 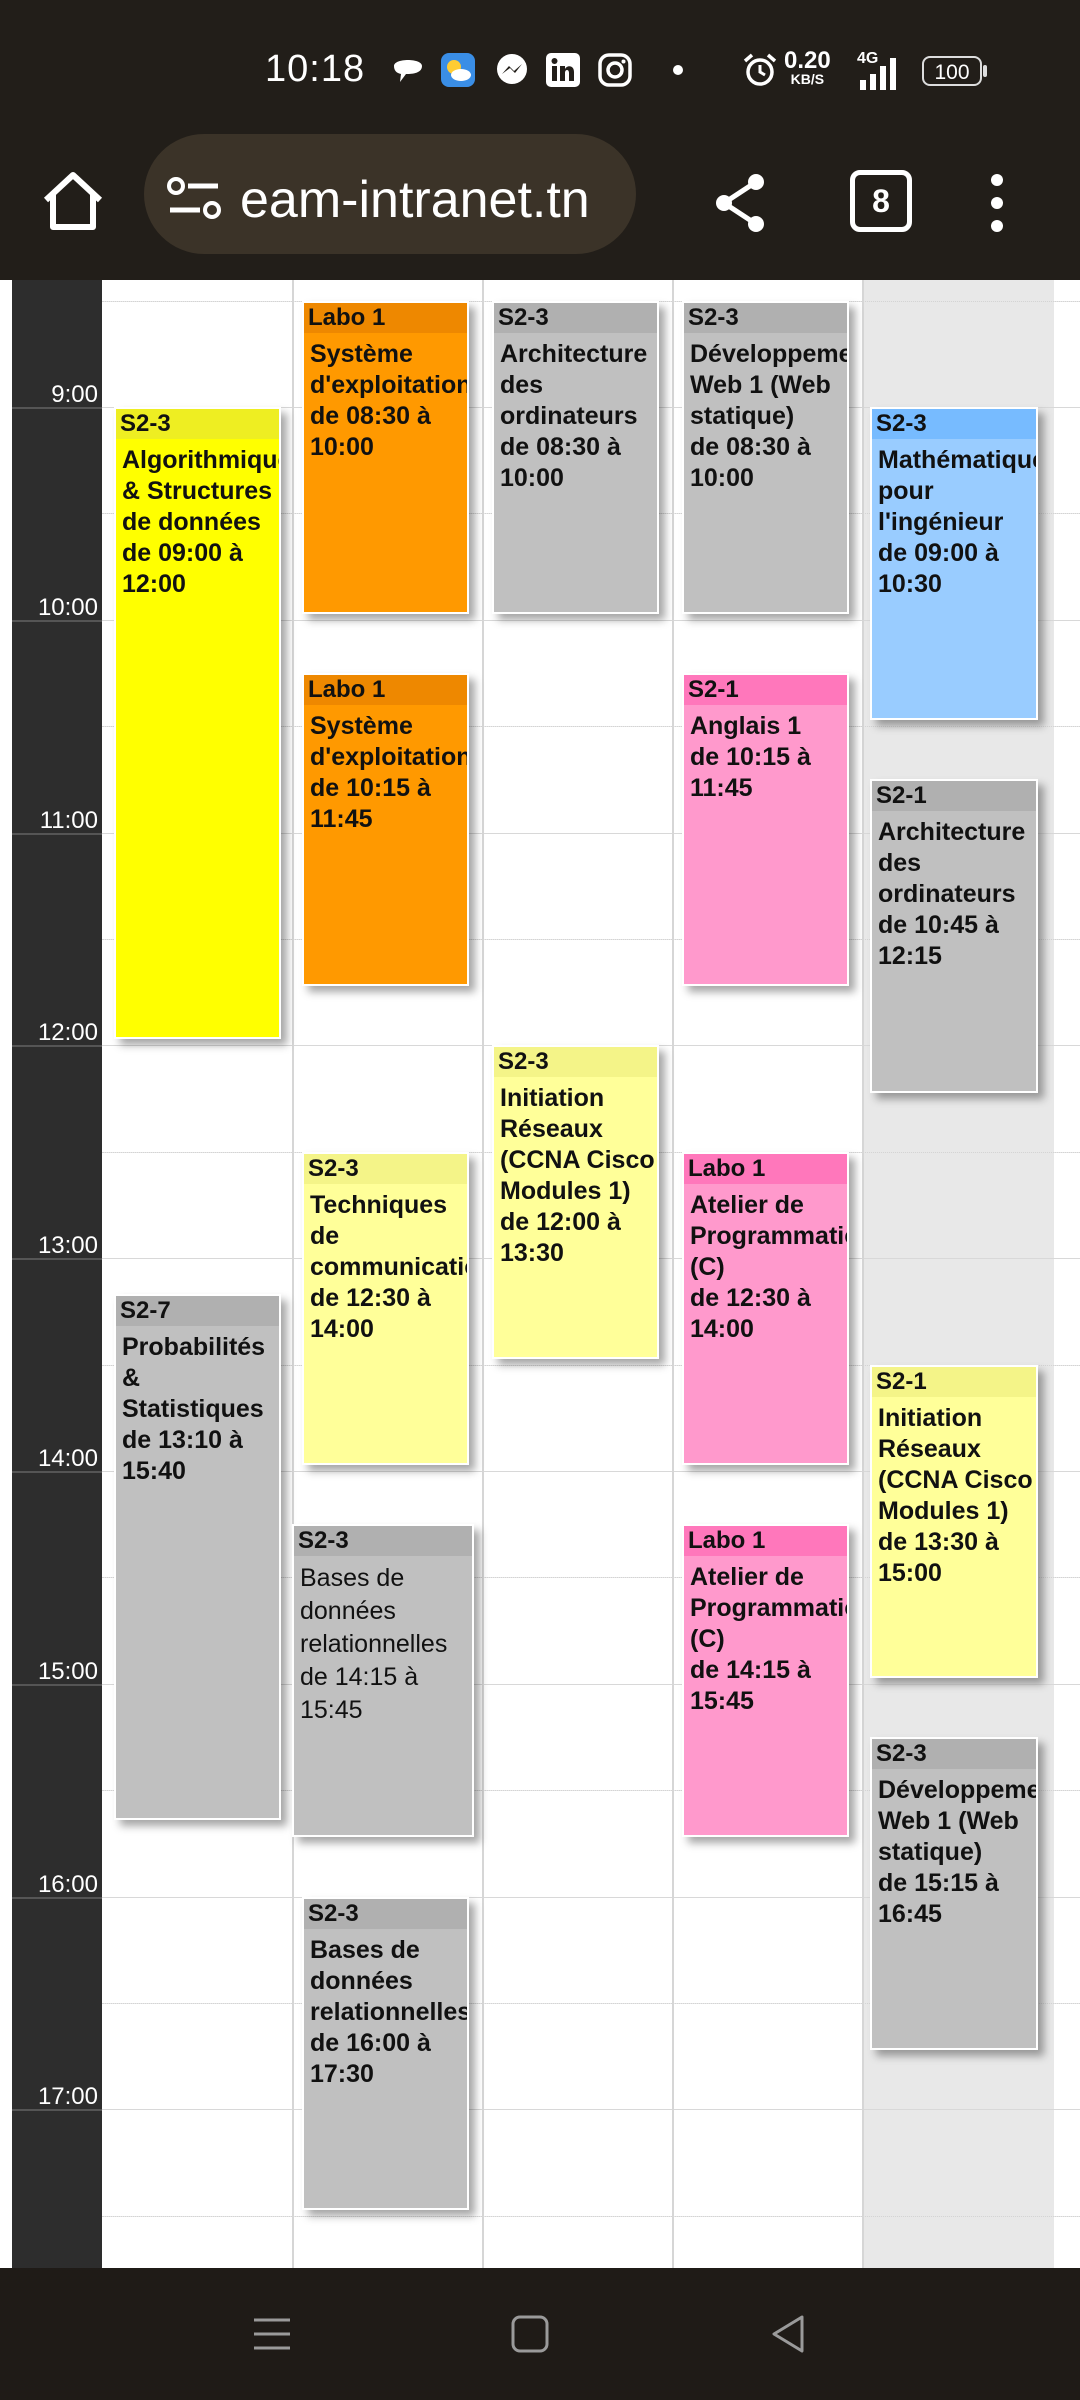 I want to click on hour-label: 14:00, so click(x=67, y=1458).